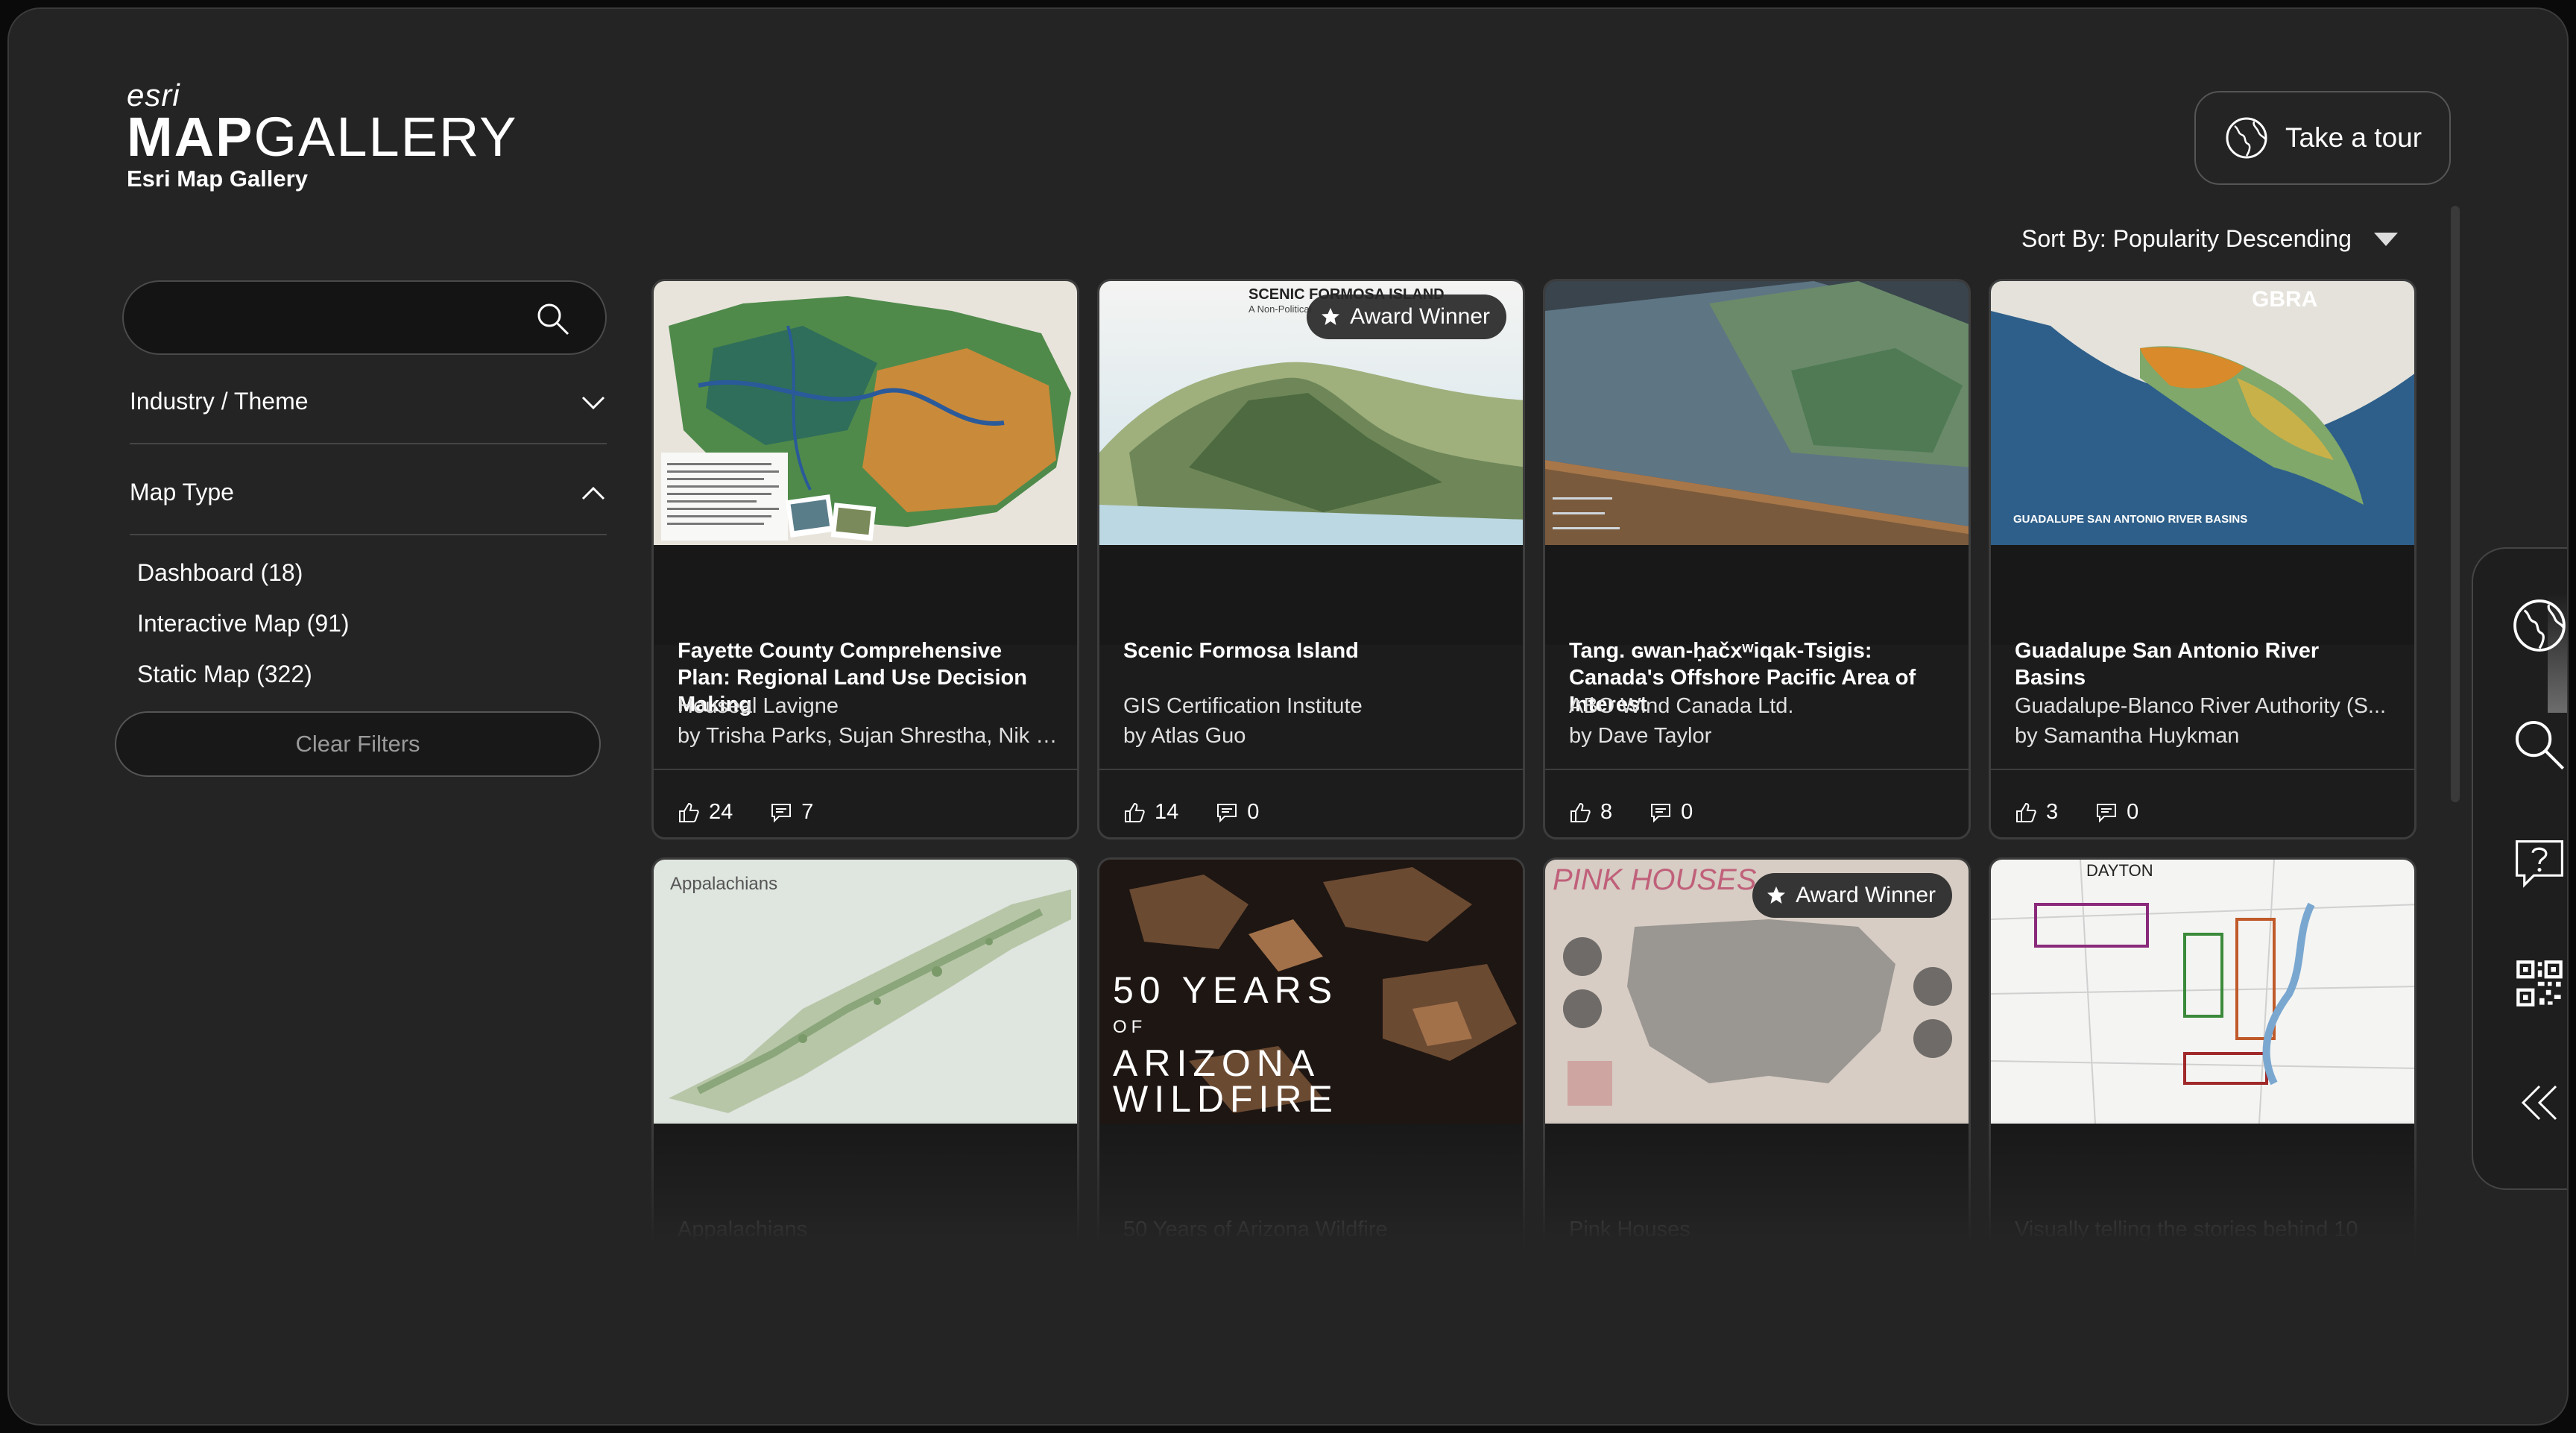 This screenshot has height=1433, width=2576. Describe the element at coordinates (1280, 309) in the screenshot. I see `thumbnail-subtitle: A Non-Political` at that location.